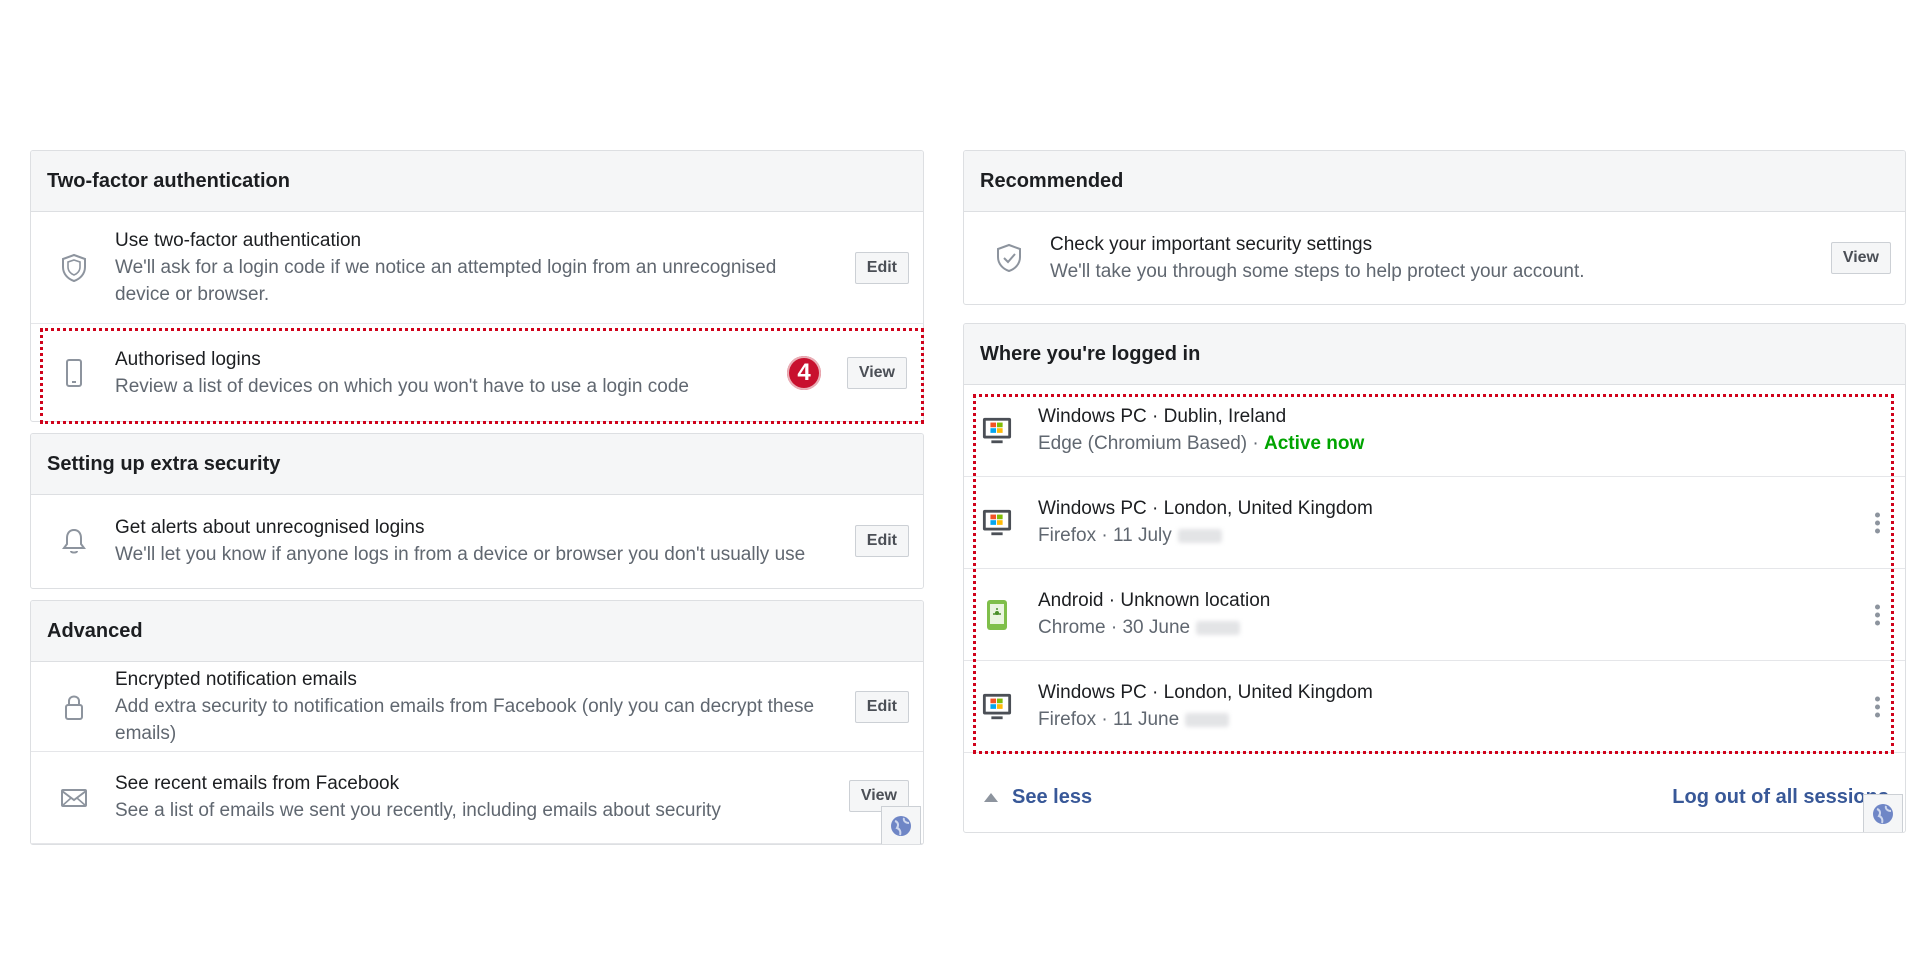  What do you see at coordinates (74, 268) in the screenshot?
I see `shield-icon` at bounding box center [74, 268].